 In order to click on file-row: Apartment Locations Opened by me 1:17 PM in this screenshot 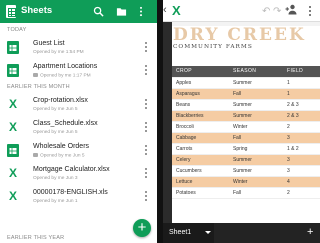, I will do `click(78, 70)`.